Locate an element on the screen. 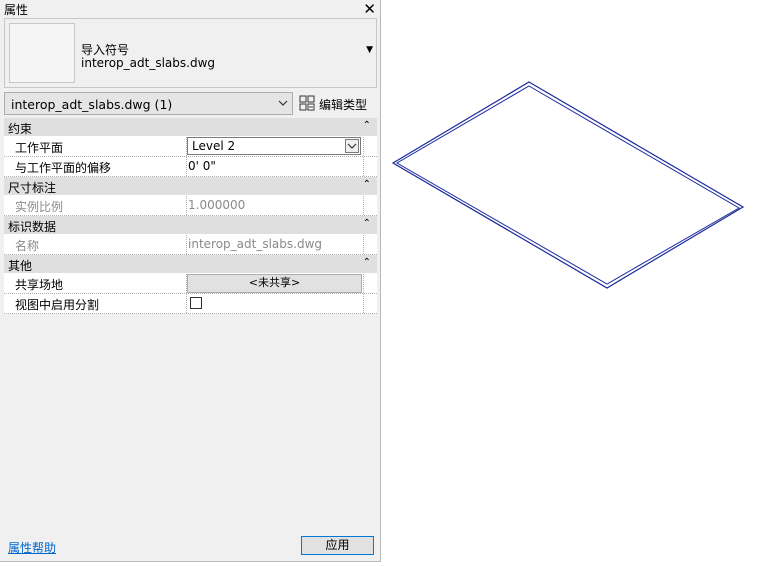  edit-type-button: 编辑类型 is located at coordinates (337, 103).